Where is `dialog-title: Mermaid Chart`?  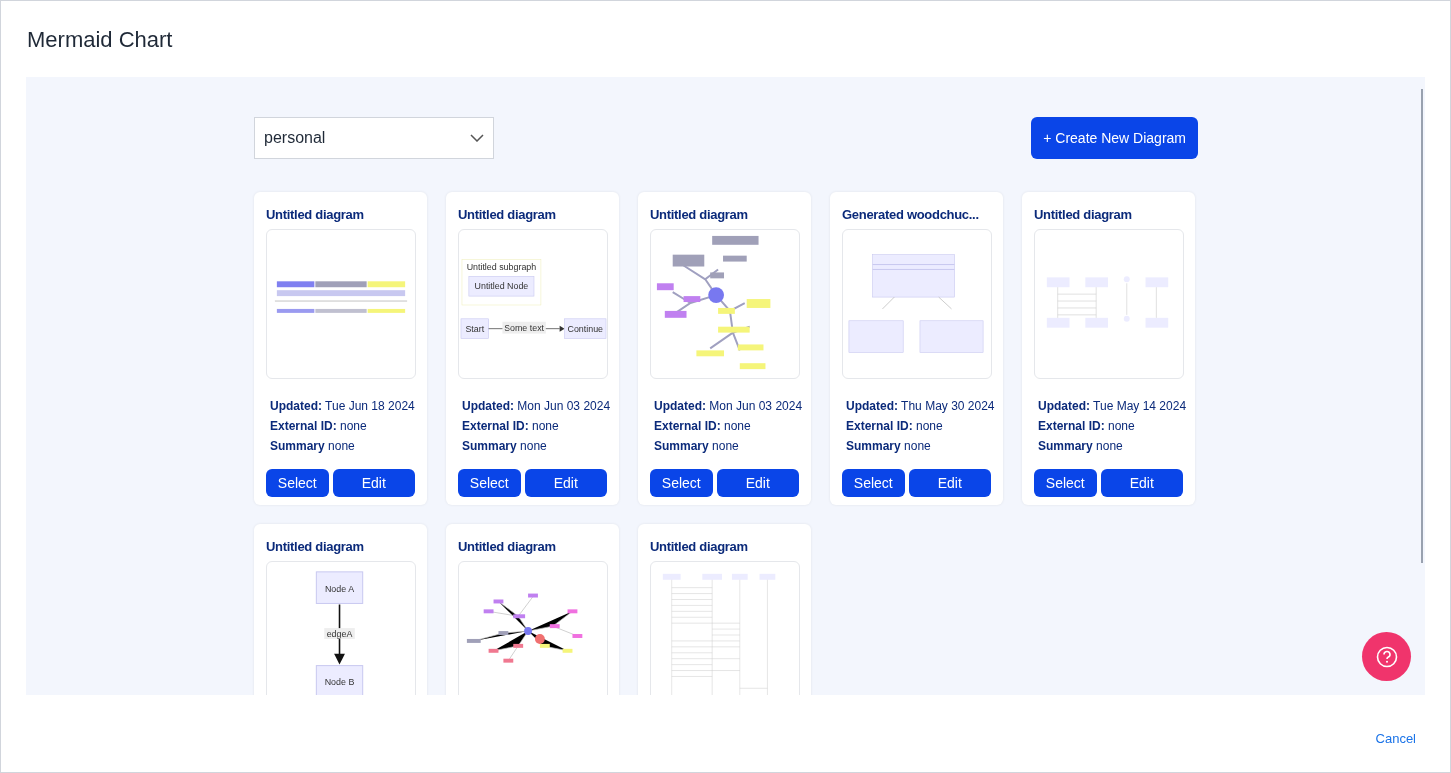
dialog-title: Mermaid Chart is located at coordinates (100, 39).